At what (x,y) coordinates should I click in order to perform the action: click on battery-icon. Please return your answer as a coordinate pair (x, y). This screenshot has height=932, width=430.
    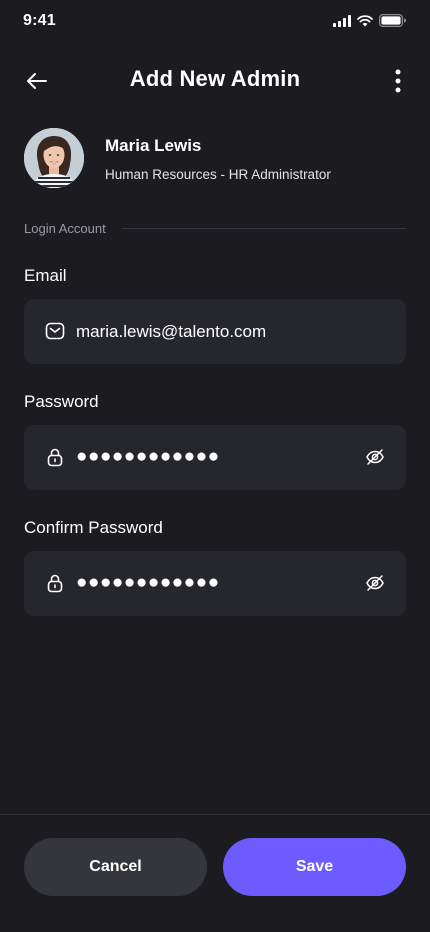
    Looking at the image, I should click on (392, 20).